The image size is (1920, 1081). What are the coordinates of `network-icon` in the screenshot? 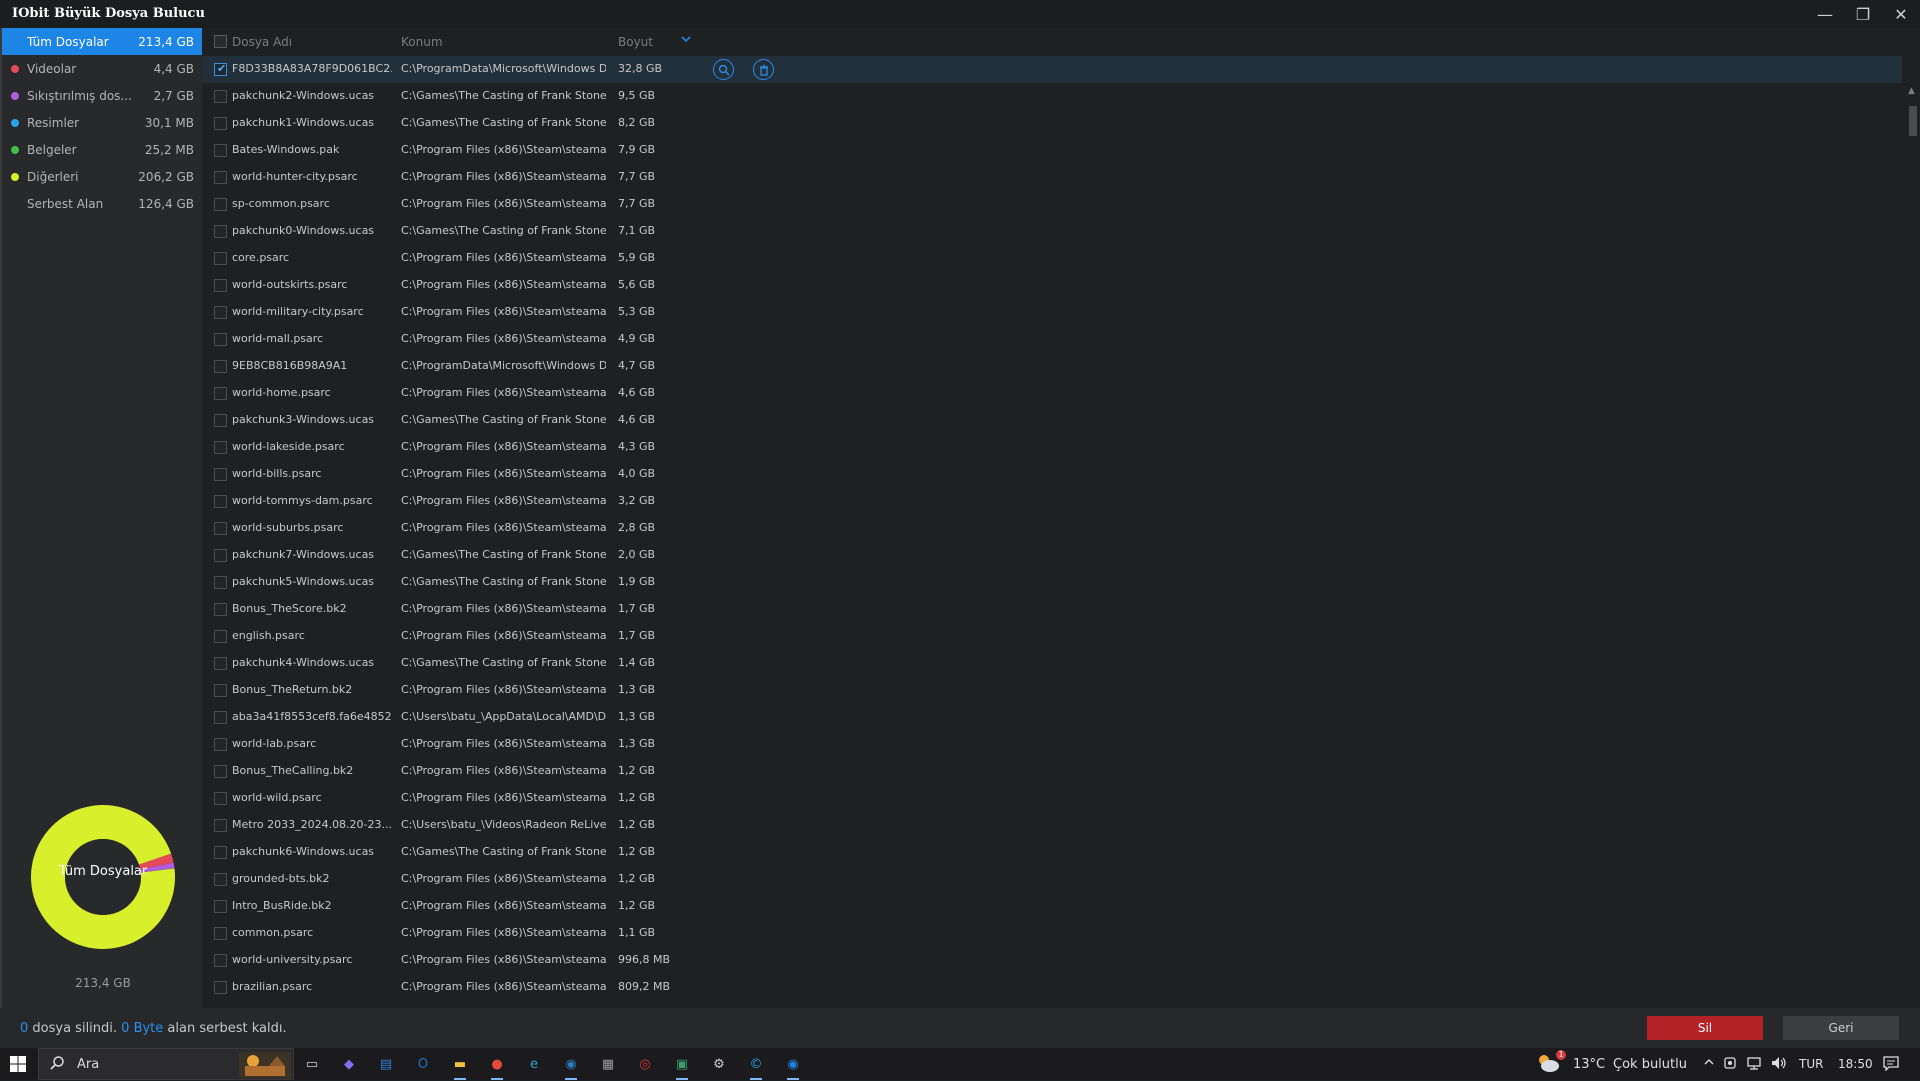 It's located at (1755, 1064).